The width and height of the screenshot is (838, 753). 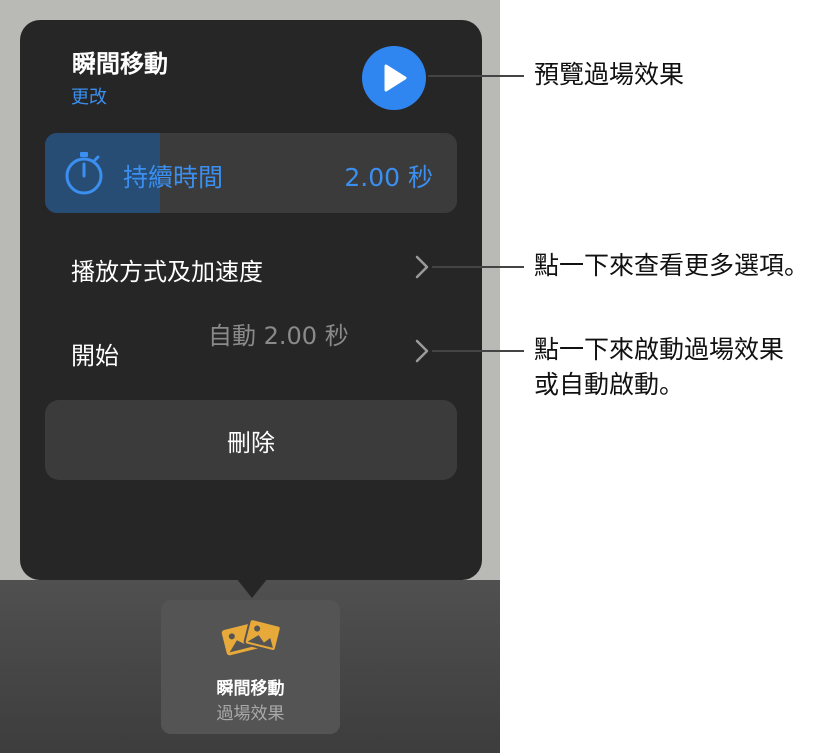 I want to click on play-icon, so click(x=395, y=78).